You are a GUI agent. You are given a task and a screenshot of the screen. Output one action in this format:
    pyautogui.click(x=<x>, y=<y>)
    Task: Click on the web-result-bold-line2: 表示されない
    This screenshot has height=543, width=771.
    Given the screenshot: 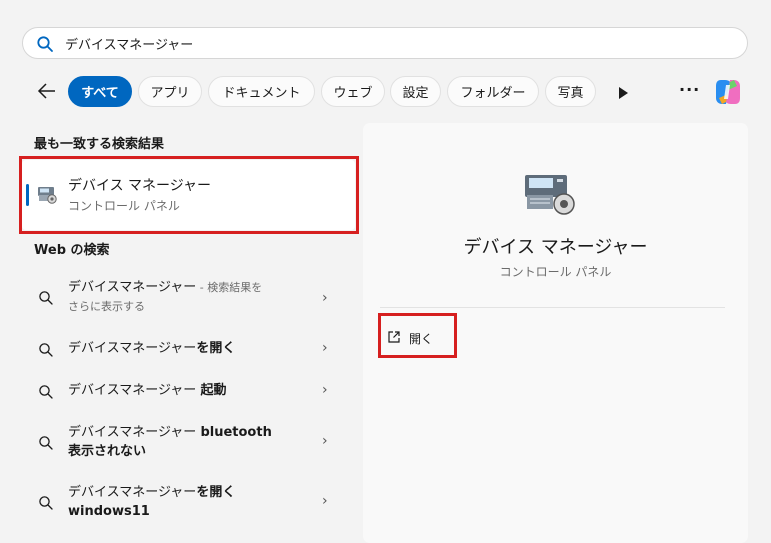 What is the action you would take?
    pyautogui.click(x=107, y=451)
    